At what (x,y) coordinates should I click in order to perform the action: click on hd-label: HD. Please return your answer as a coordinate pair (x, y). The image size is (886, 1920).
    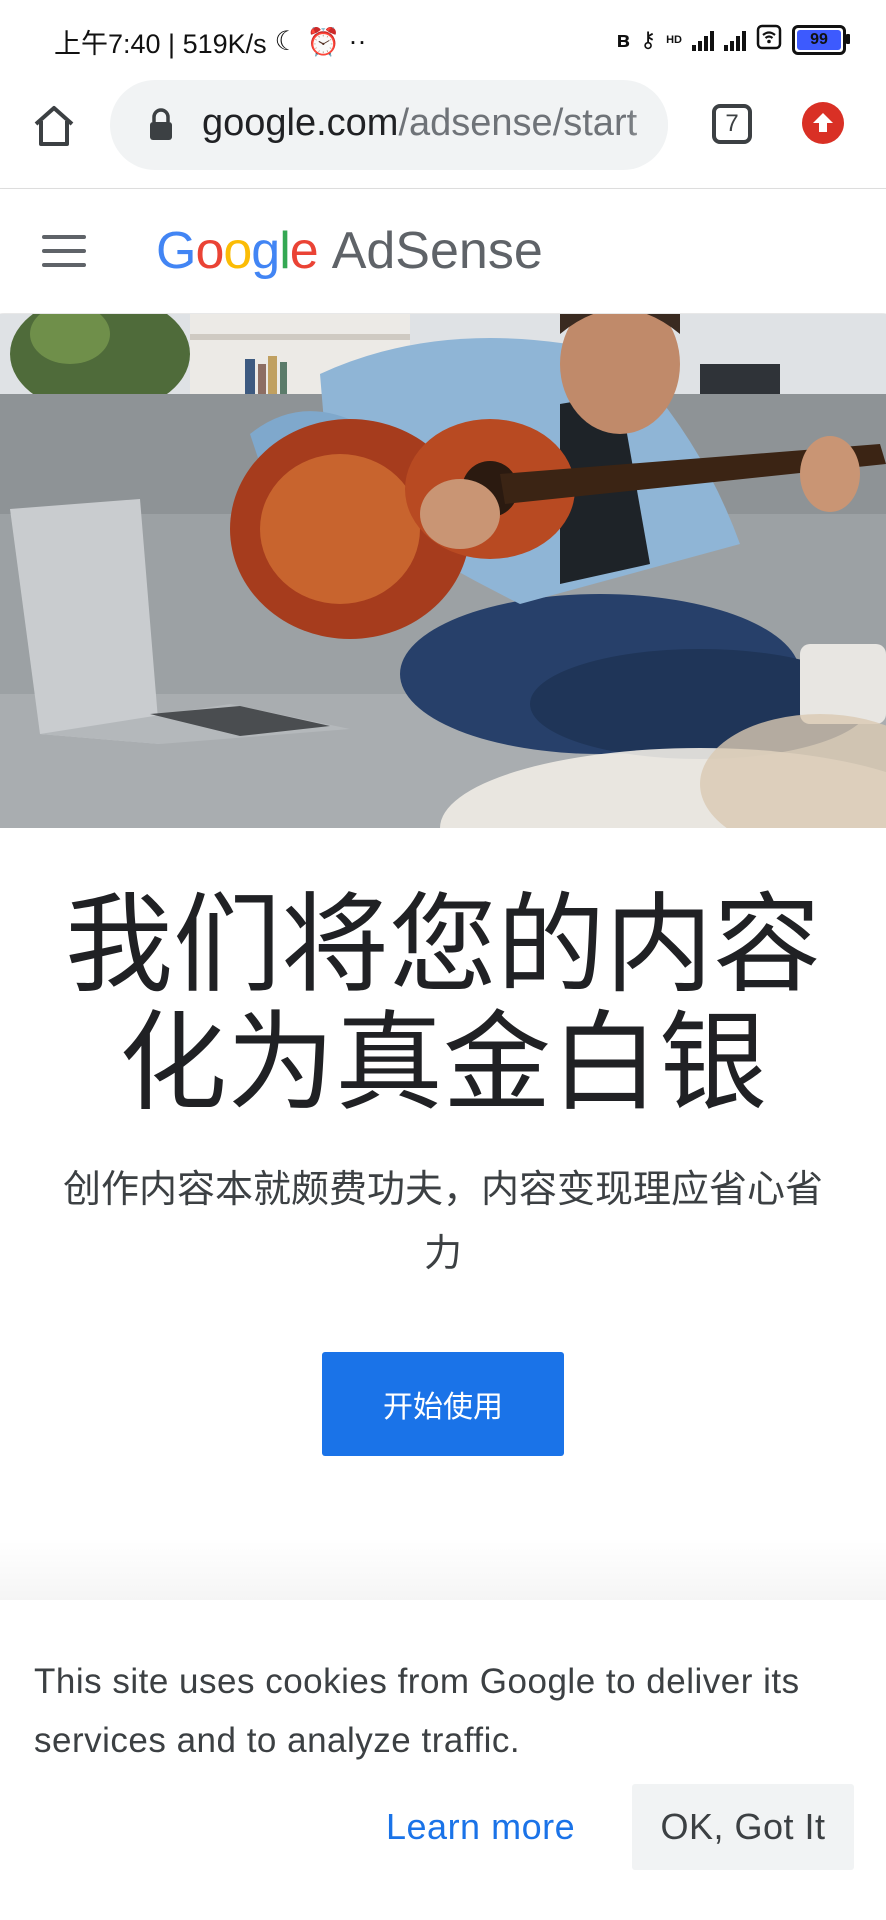
    Looking at the image, I should click on (674, 40).